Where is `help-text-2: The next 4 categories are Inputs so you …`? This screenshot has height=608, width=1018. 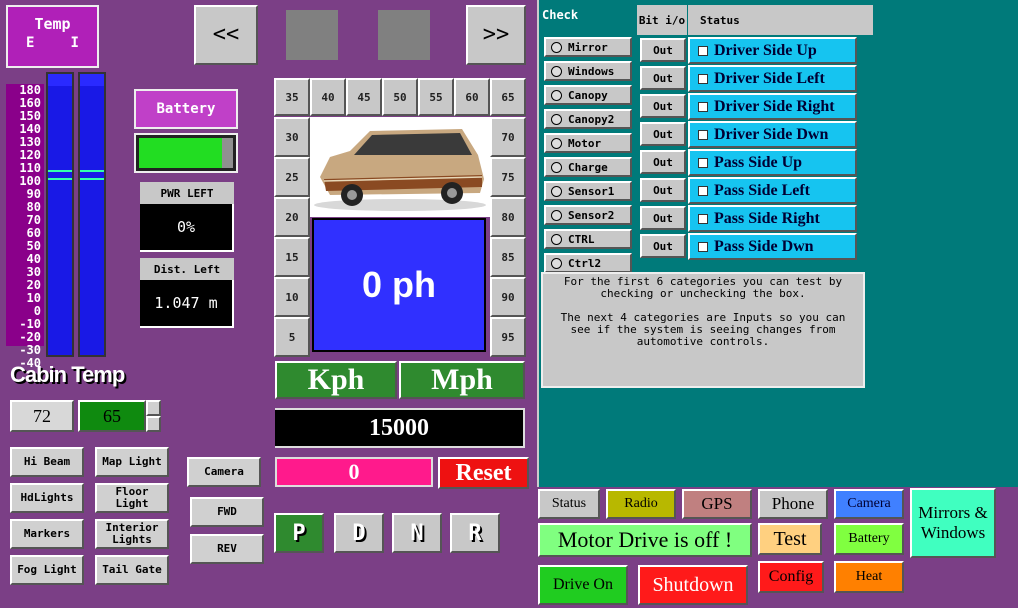 help-text-2: The next 4 categories are Inputs so you … is located at coordinates (703, 329).